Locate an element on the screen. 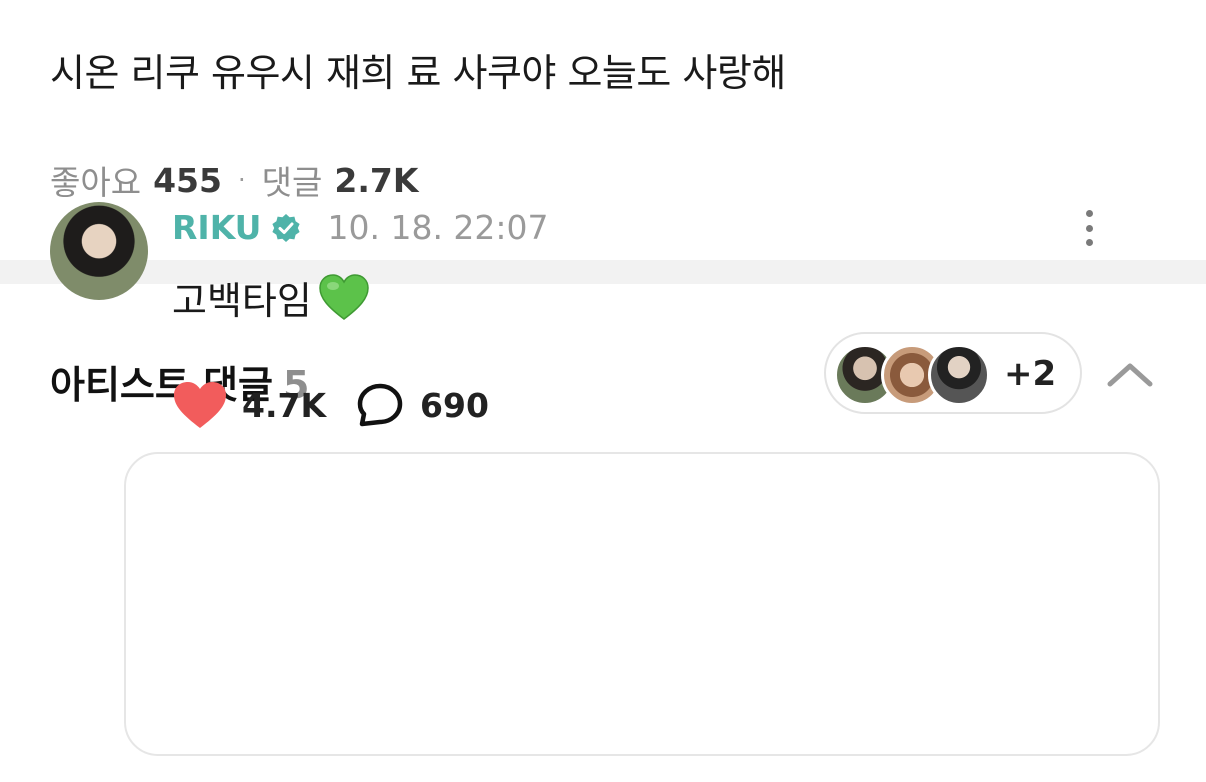 Image resolution: width=1206 pixels, height=782 pixels. comment-author-name: RIKU is located at coordinates (216, 227).